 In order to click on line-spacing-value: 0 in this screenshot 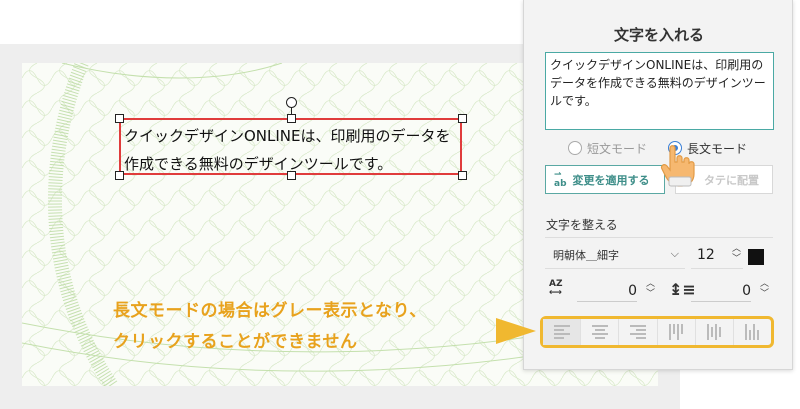, I will do `click(721, 290)`.